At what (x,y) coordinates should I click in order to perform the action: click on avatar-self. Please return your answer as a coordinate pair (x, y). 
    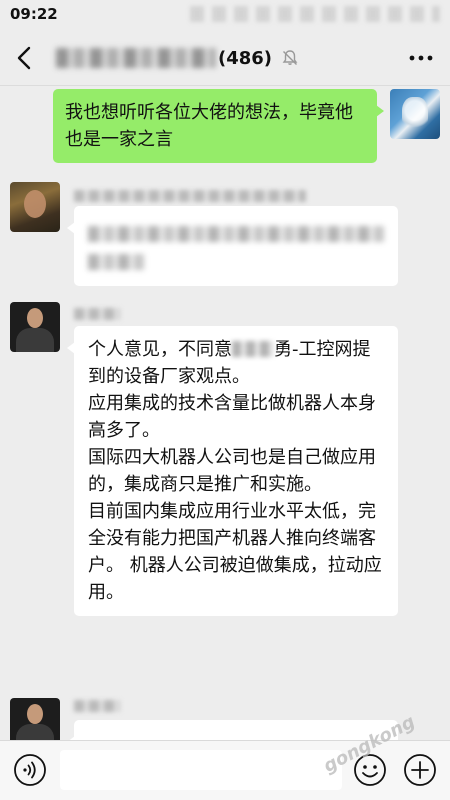
    Looking at the image, I should click on (415, 114).